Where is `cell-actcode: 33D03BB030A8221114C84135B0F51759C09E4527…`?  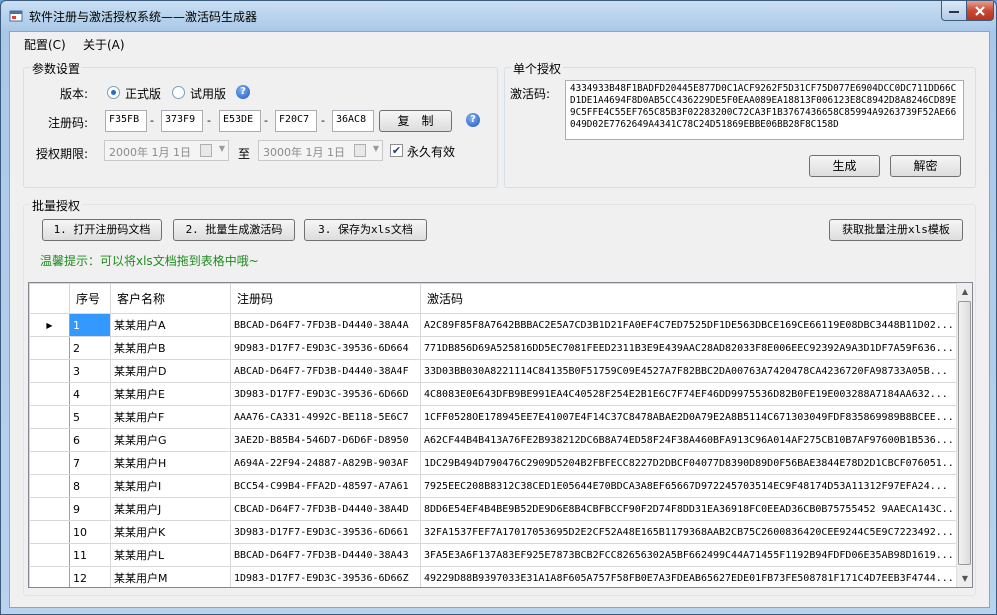
cell-actcode: 33D03BB030A8221114C84135B0F51759C09E4527… is located at coordinates (688, 371).